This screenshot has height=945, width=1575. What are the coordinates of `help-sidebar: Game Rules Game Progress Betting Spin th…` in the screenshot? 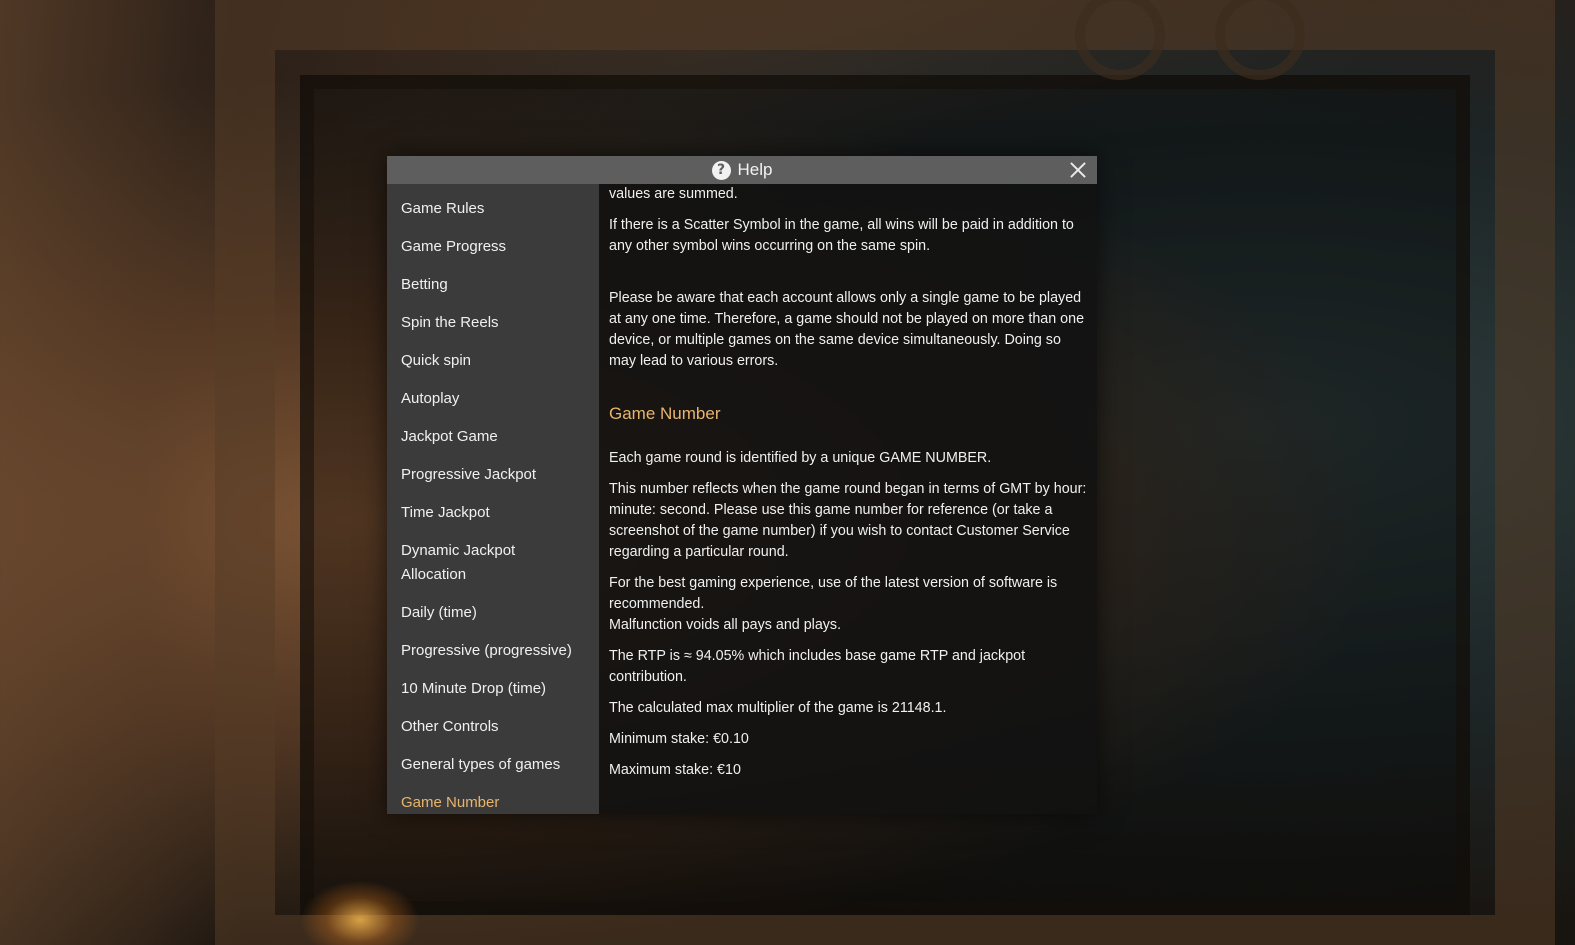 It's located at (493, 499).